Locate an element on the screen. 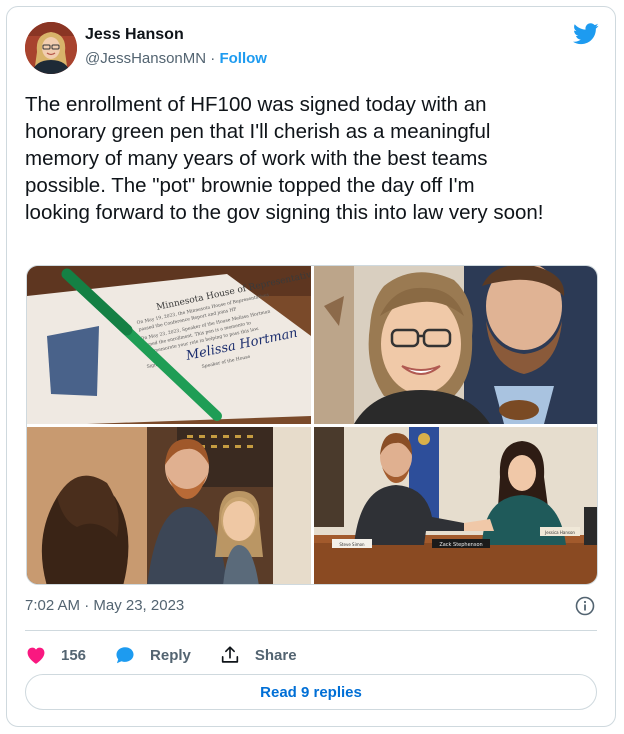  action-bar: 156 Reply Share is located at coordinates (175, 655).